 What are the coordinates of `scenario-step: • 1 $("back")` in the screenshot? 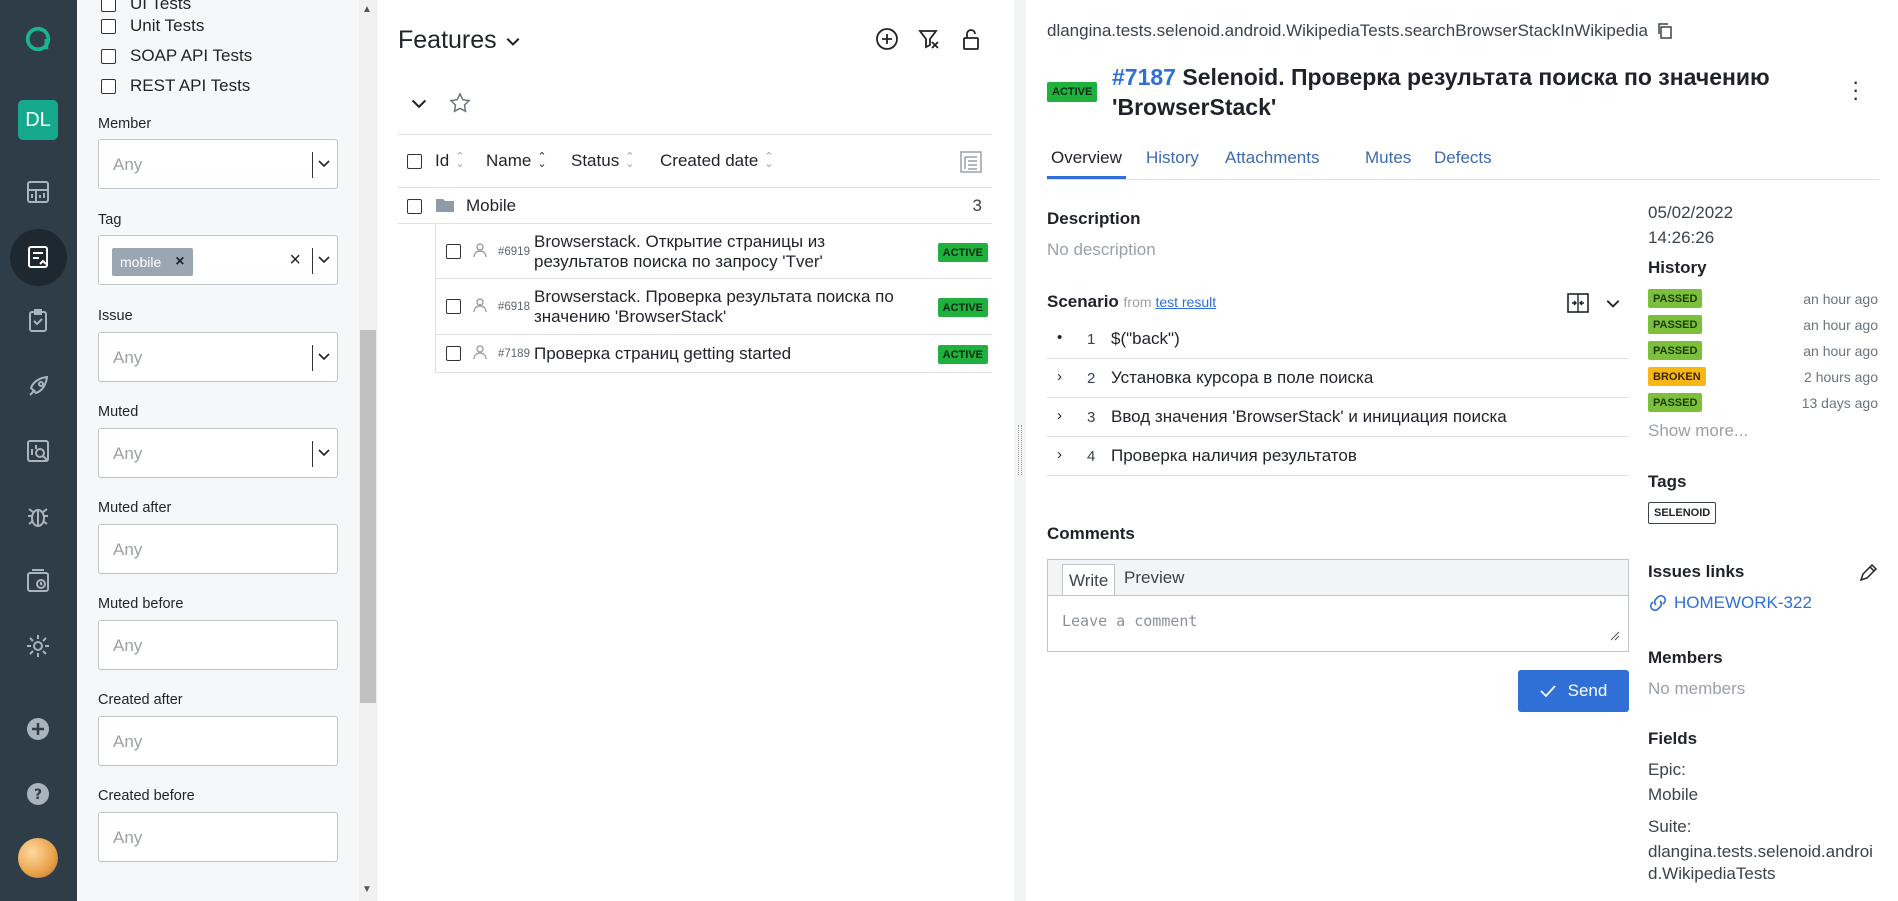 It's located at (1338, 339).